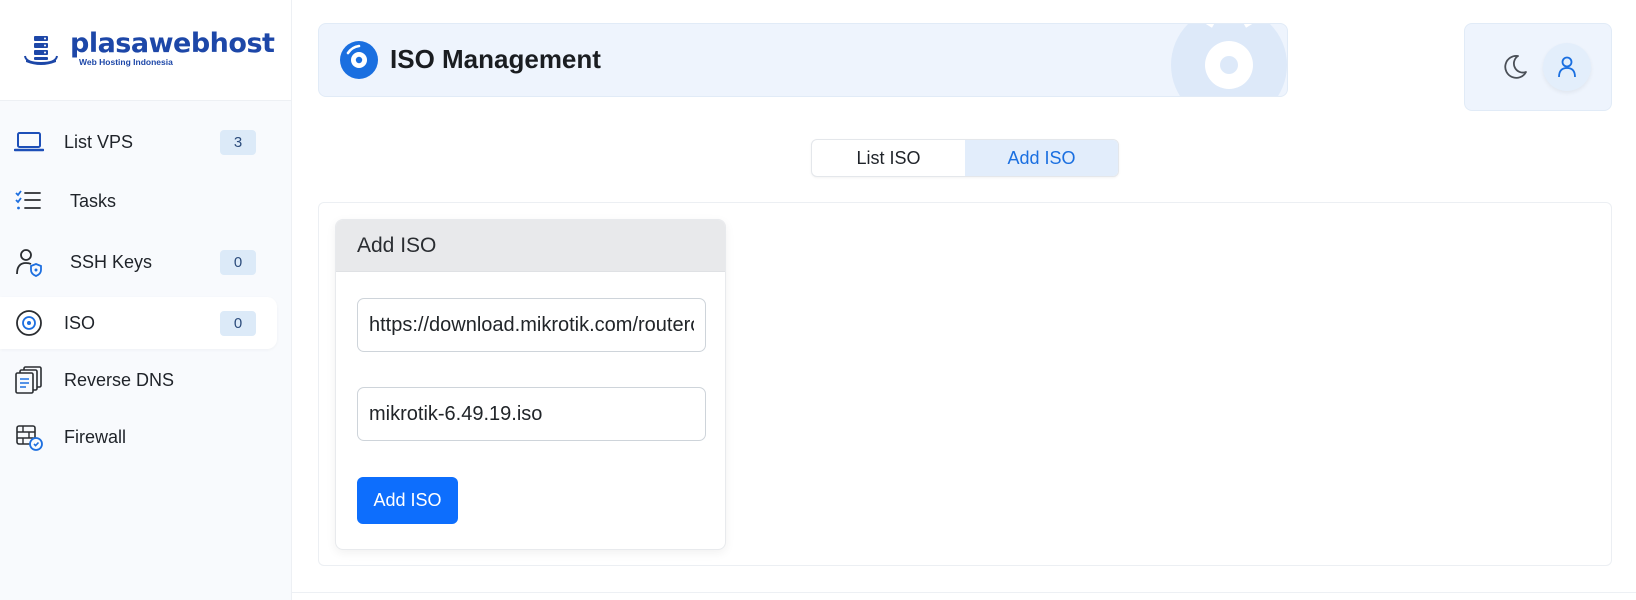  Describe the element at coordinates (138, 201) in the screenshot. I see `sidebar-item-tasks: Tasks` at that location.